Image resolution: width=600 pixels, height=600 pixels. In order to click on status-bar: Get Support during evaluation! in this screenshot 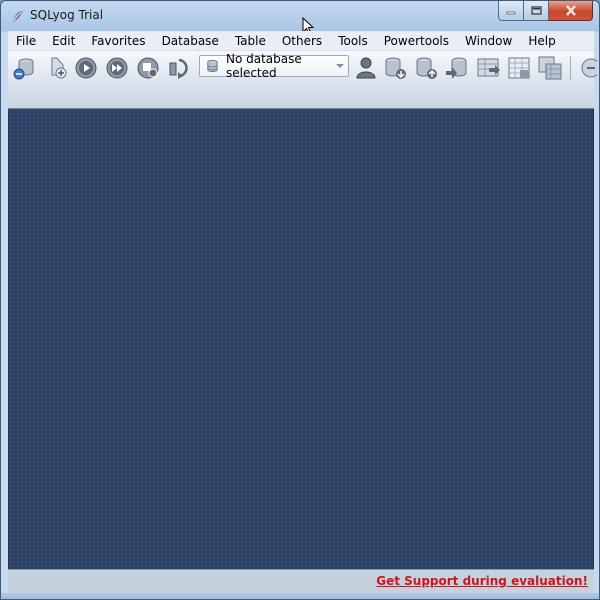, I will do `click(301, 581)`.